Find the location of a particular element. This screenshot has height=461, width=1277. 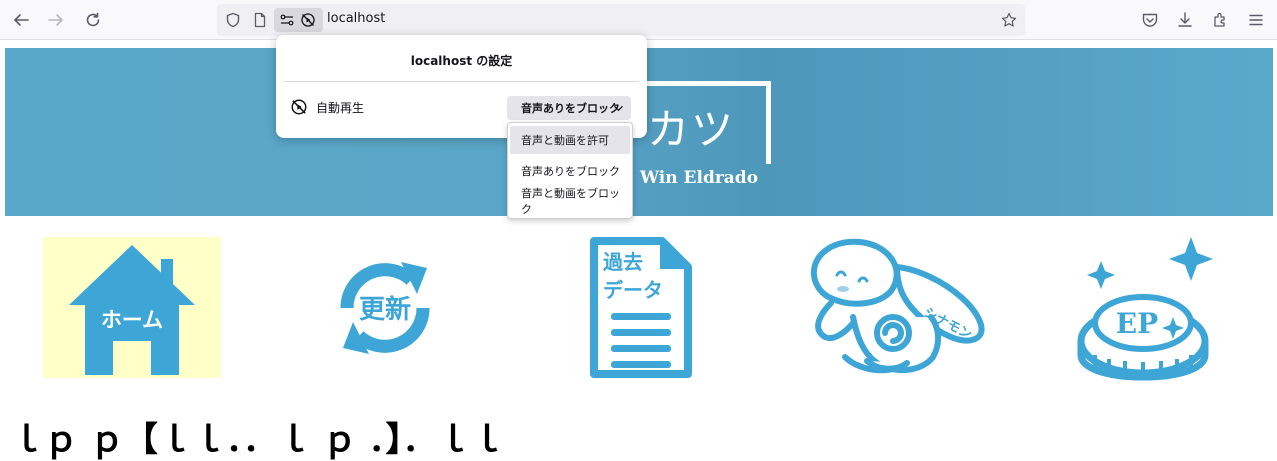

extensions-icon is located at coordinates (1219, 19).